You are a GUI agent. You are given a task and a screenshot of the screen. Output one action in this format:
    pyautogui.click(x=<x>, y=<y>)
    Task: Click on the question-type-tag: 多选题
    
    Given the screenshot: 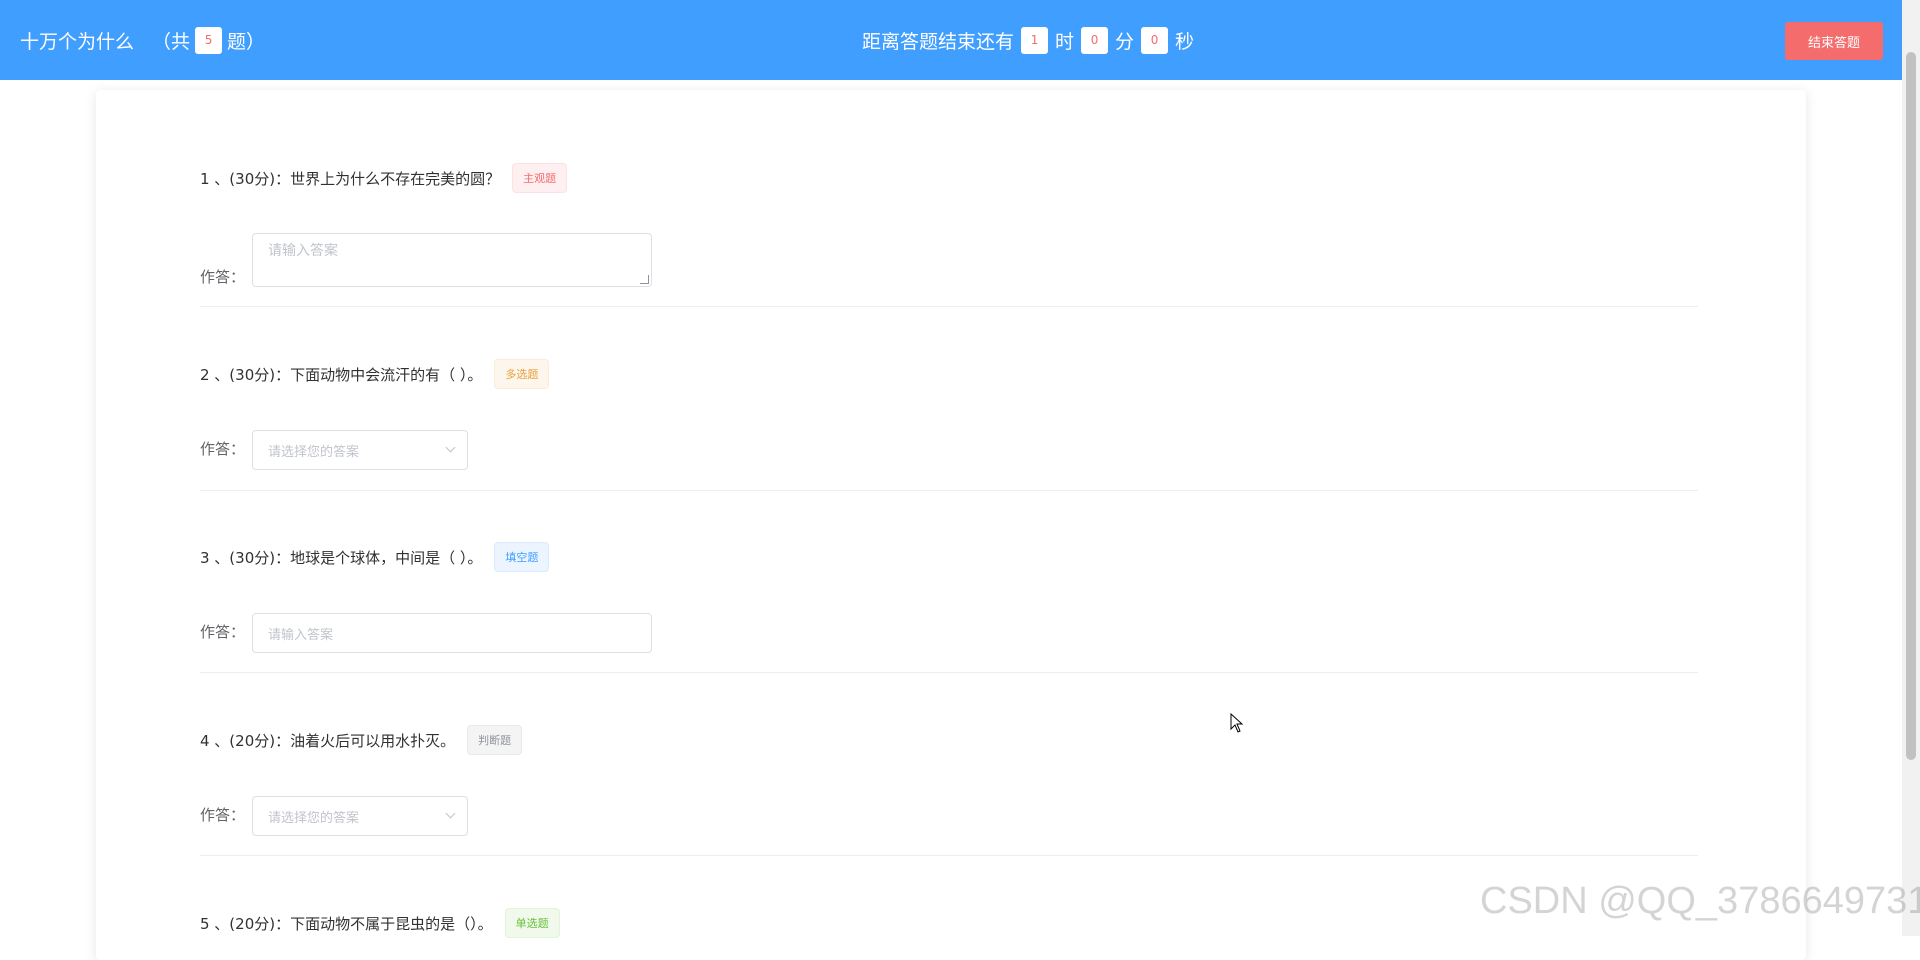 What is the action you would take?
    pyautogui.click(x=522, y=374)
    